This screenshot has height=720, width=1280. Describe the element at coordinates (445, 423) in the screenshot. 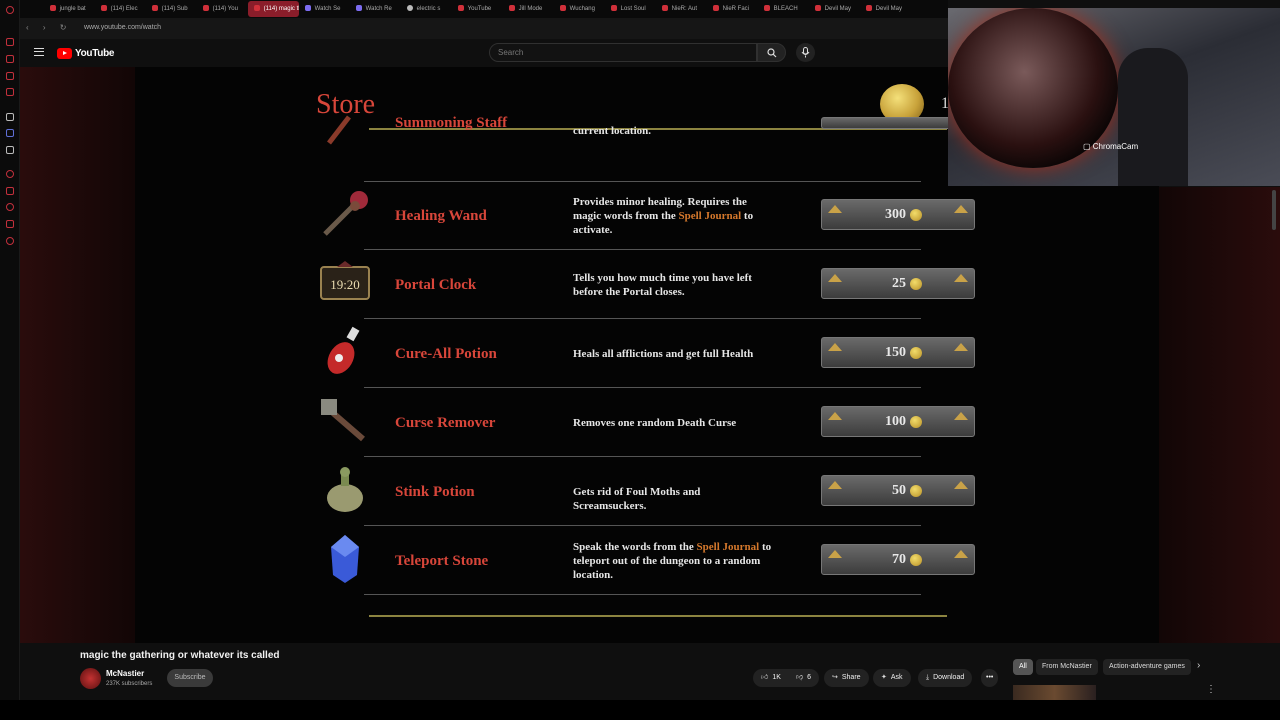

I see `item-name: Curse Remover` at that location.